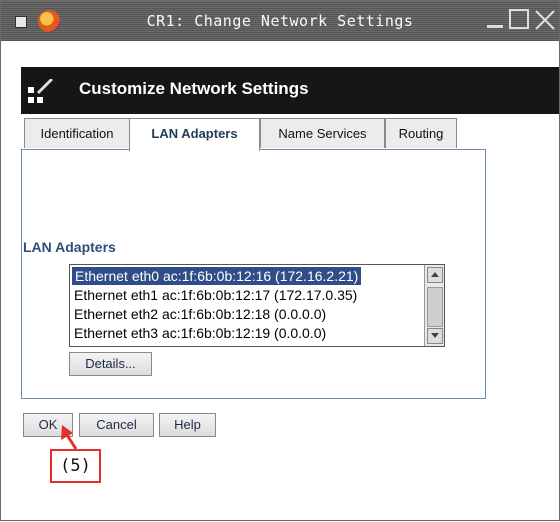 The width and height of the screenshot is (560, 522). I want to click on tab-routing: Routing, so click(421, 133).